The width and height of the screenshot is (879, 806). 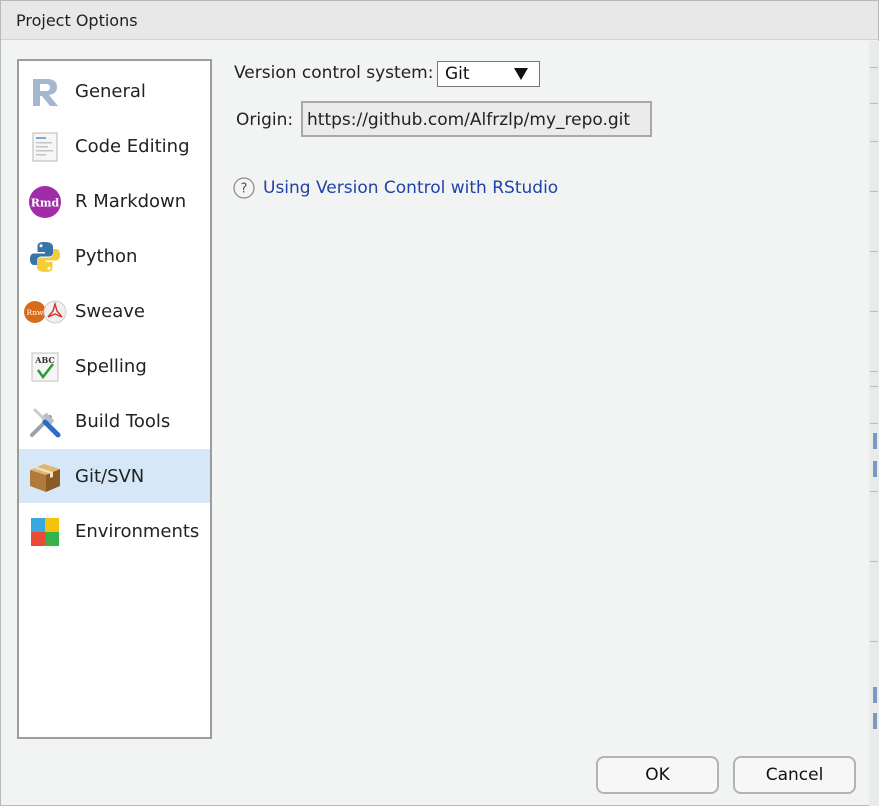 What do you see at coordinates (110, 91) in the screenshot?
I see `sidebar-item-label: General` at bounding box center [110, 91].